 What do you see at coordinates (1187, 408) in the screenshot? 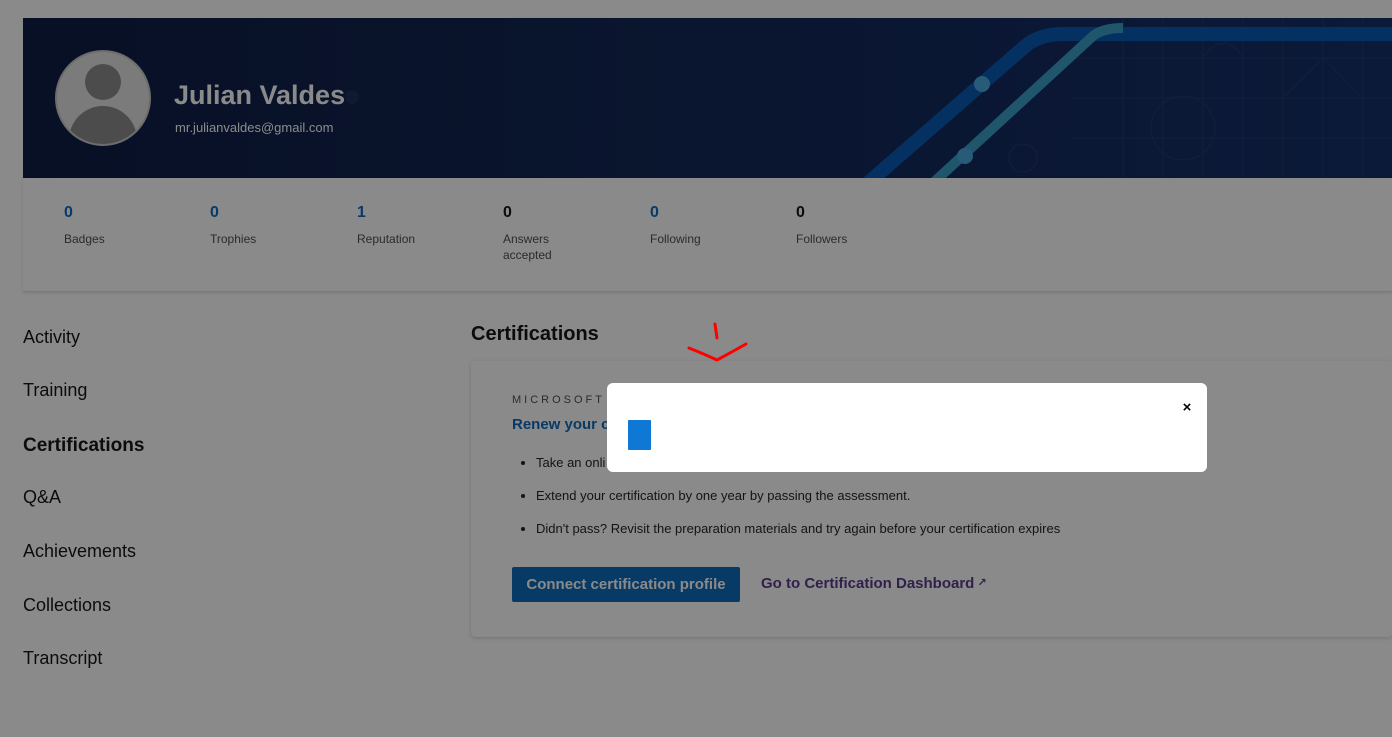
I see `close-icon: ×` at bounding box center [1187, 408].